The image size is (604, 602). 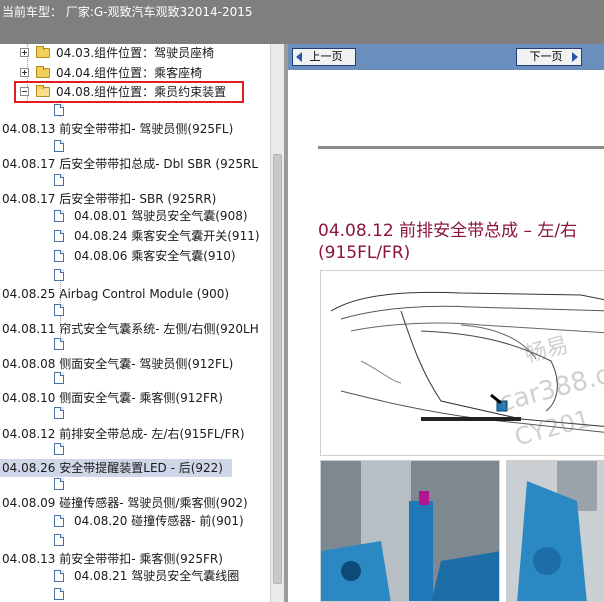 I want to click on tree-node-label: 04.08.11 帘式安全气囊系统- 左侧/右侧(920LH, so click(x=130, y=329).